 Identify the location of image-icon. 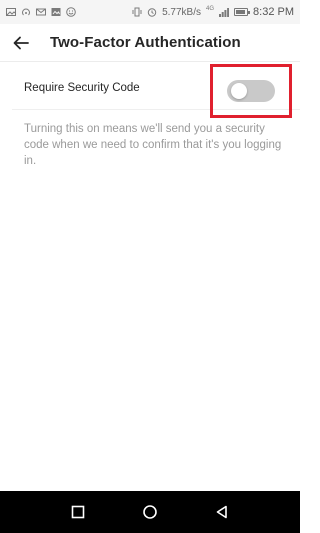
(11, 12).